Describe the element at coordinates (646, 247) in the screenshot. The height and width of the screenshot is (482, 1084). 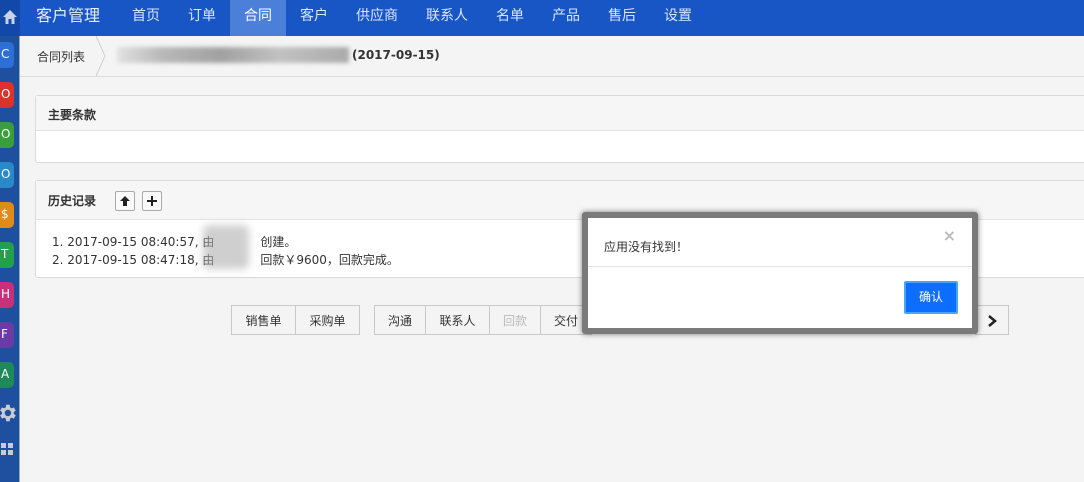
I see `dialog-message: 应用没有找到！` at that location.